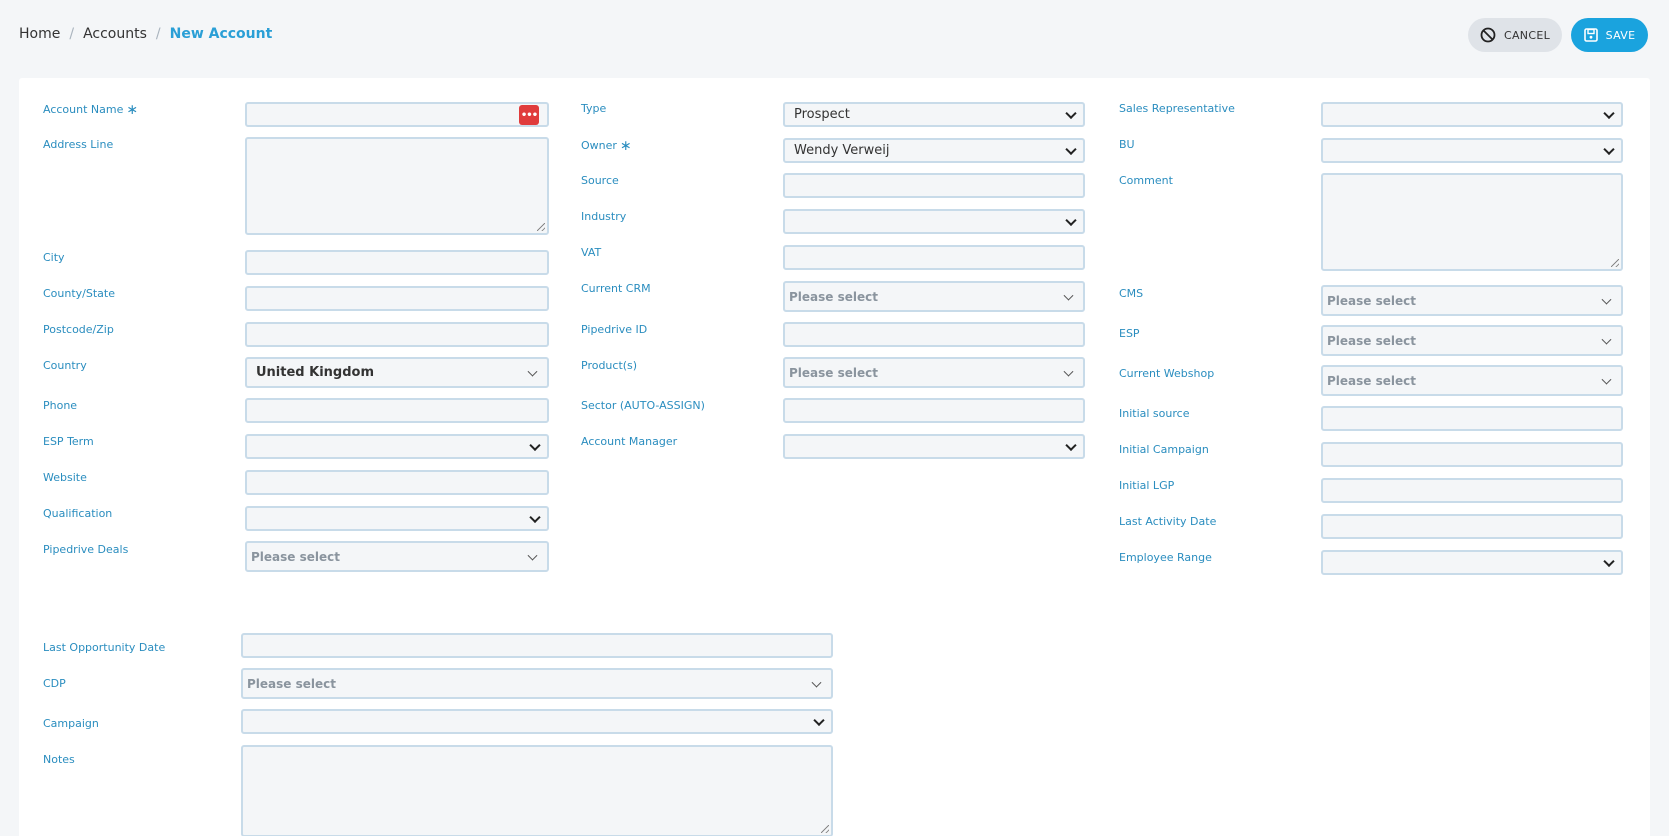  Describe the element at coordinates (1147, 485) in the screenshot. I see `initial-lgp-label: Initial LGP` at that location.